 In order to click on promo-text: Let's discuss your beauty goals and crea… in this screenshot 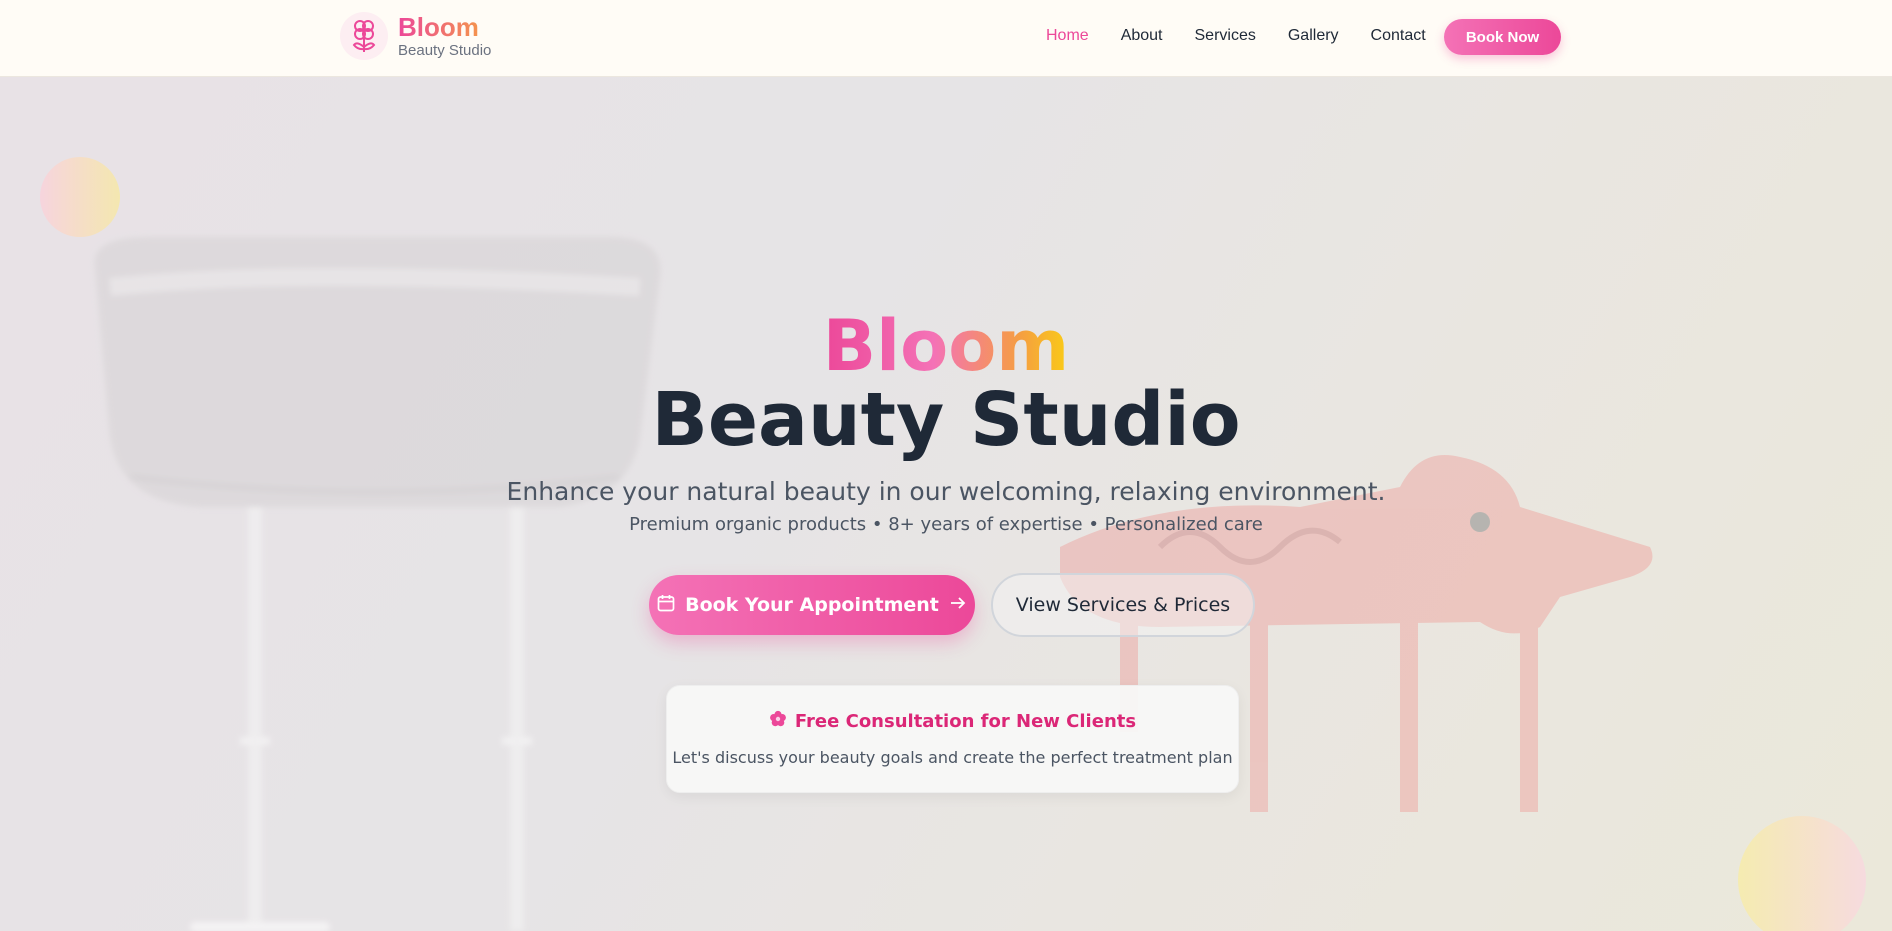, I will do `click(952, 757)`.